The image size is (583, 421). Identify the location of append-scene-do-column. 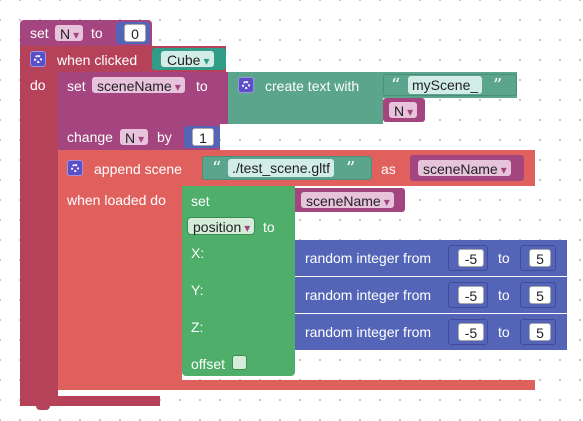
(120, 283).